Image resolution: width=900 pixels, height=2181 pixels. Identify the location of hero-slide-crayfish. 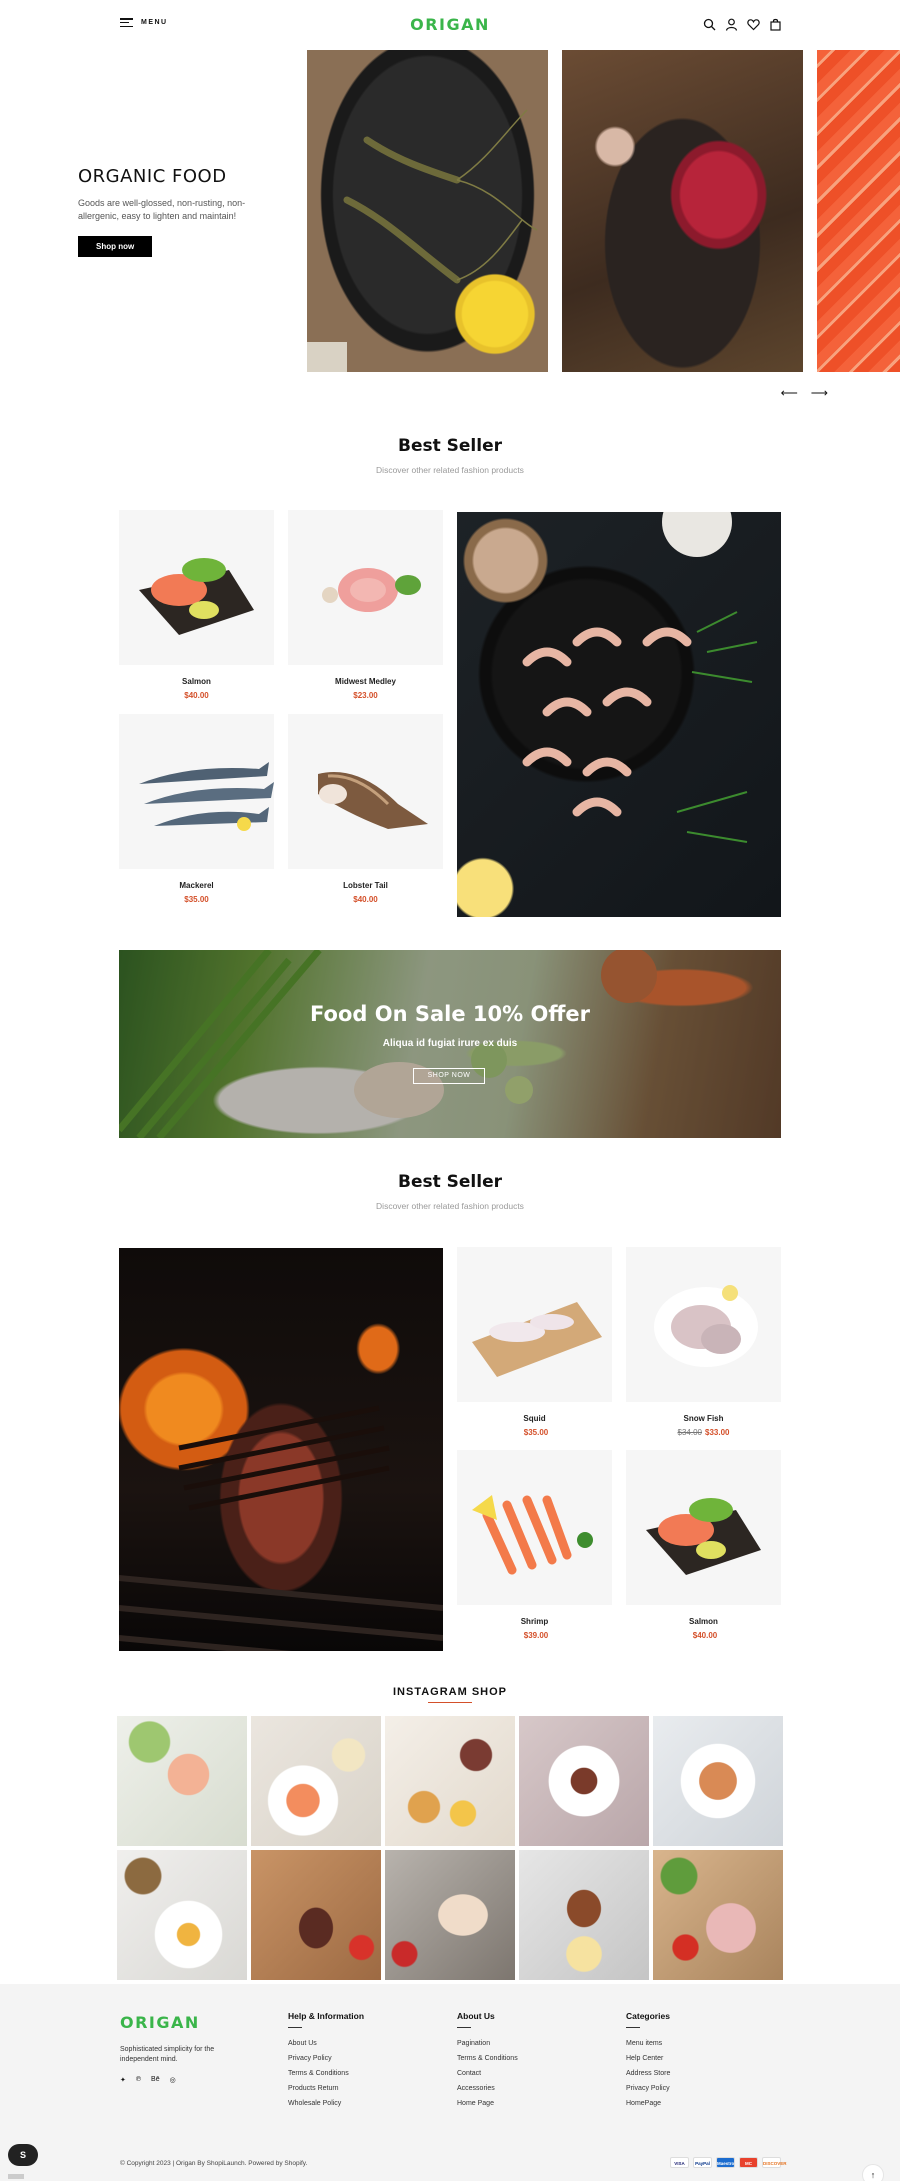
(427, 211).